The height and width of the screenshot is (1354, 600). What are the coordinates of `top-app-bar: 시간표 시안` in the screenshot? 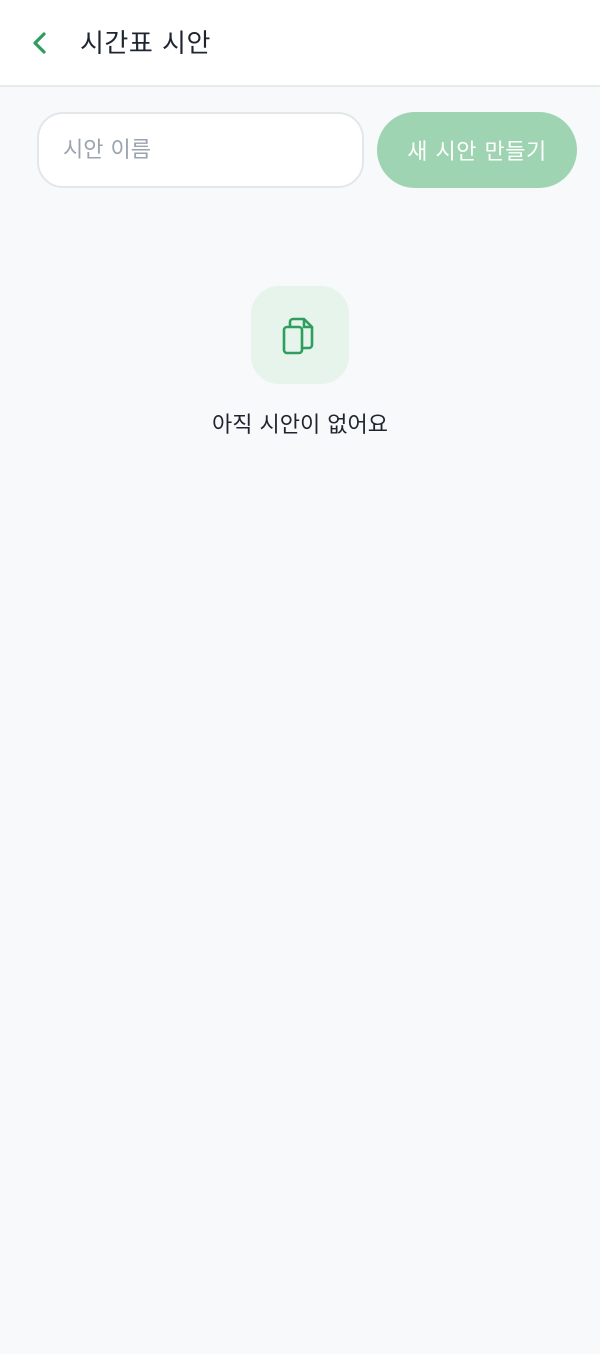 It's located at (300, 43).